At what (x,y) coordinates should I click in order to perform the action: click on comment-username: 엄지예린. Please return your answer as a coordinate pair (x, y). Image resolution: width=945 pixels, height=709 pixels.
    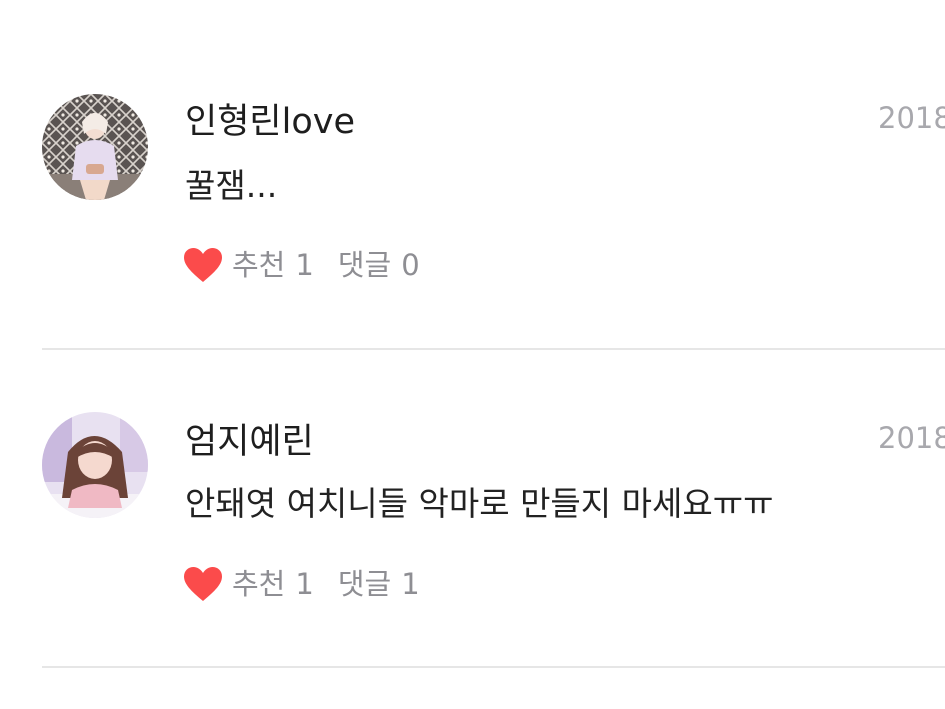
    Looking at the image, I should click on (249, 442).